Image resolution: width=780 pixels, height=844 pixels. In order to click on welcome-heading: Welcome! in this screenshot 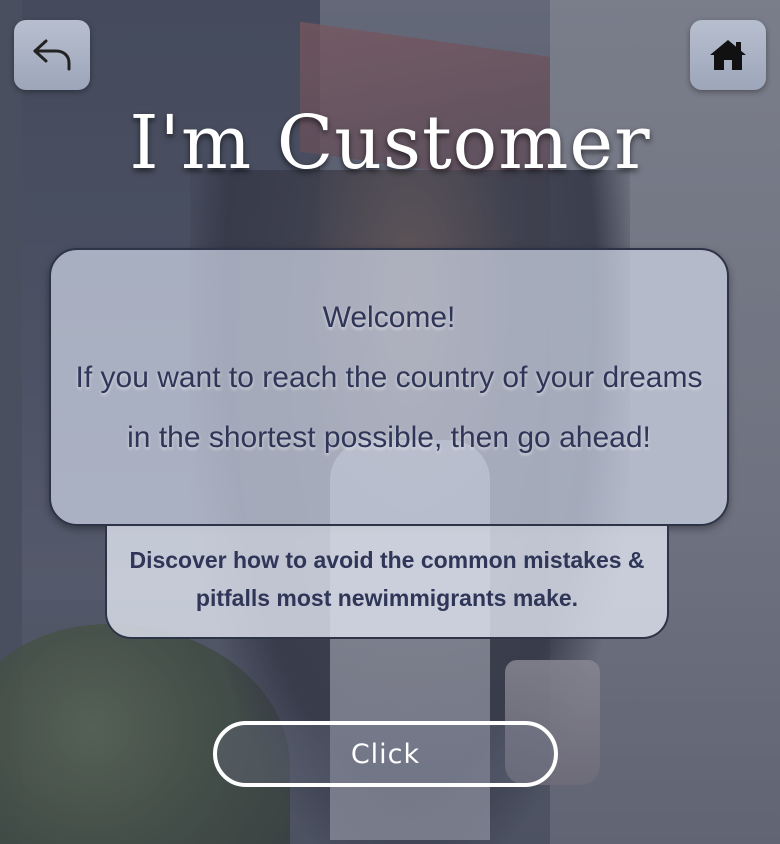, I will do `click(389, 317)`.